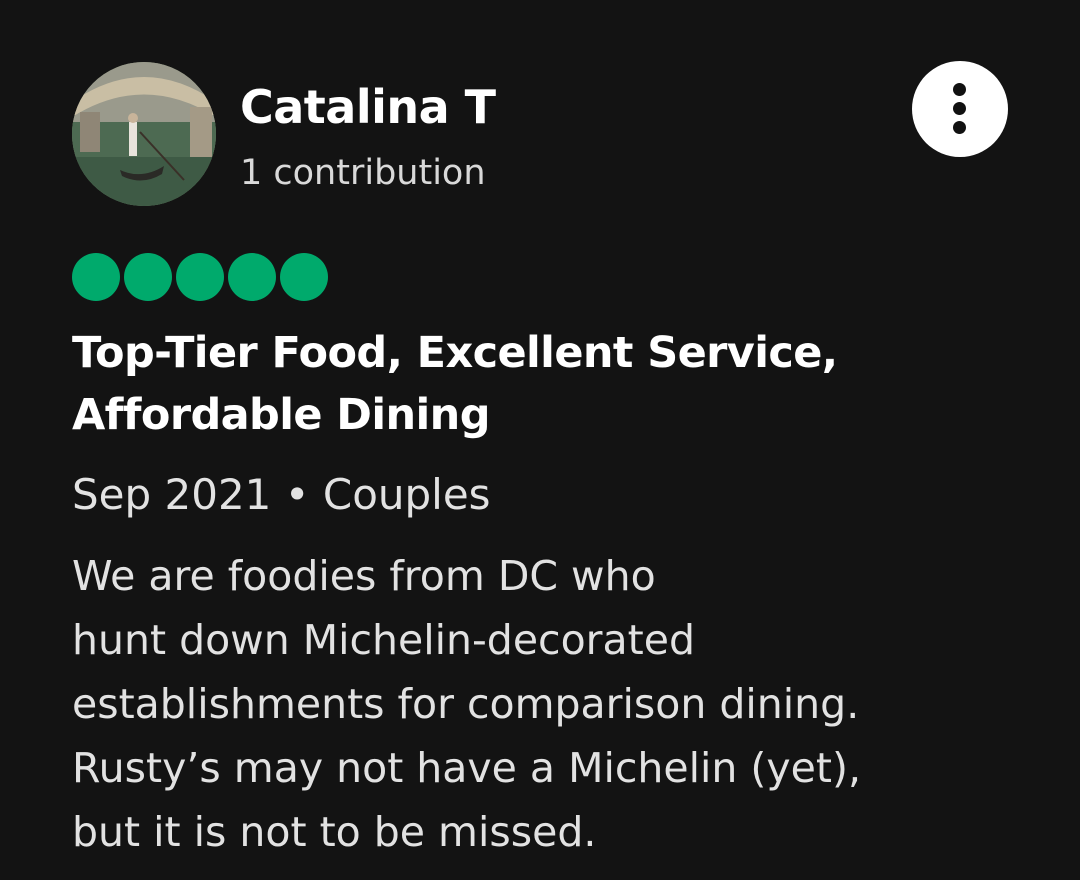 This screenshot has width=1080, height=880. I want to click on review-body-line: Rusty’s may not have a Michelin (yet),, so click(466, 768).